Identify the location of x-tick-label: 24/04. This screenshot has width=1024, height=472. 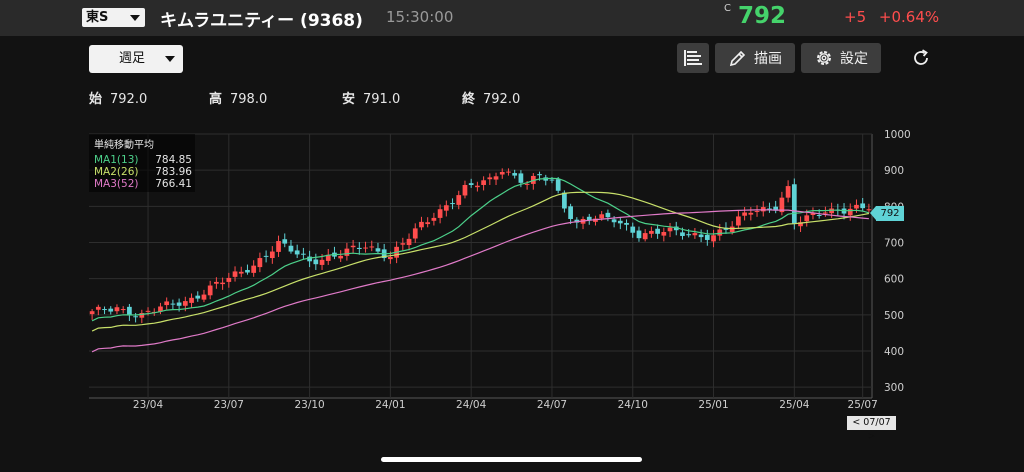
(471, 405).